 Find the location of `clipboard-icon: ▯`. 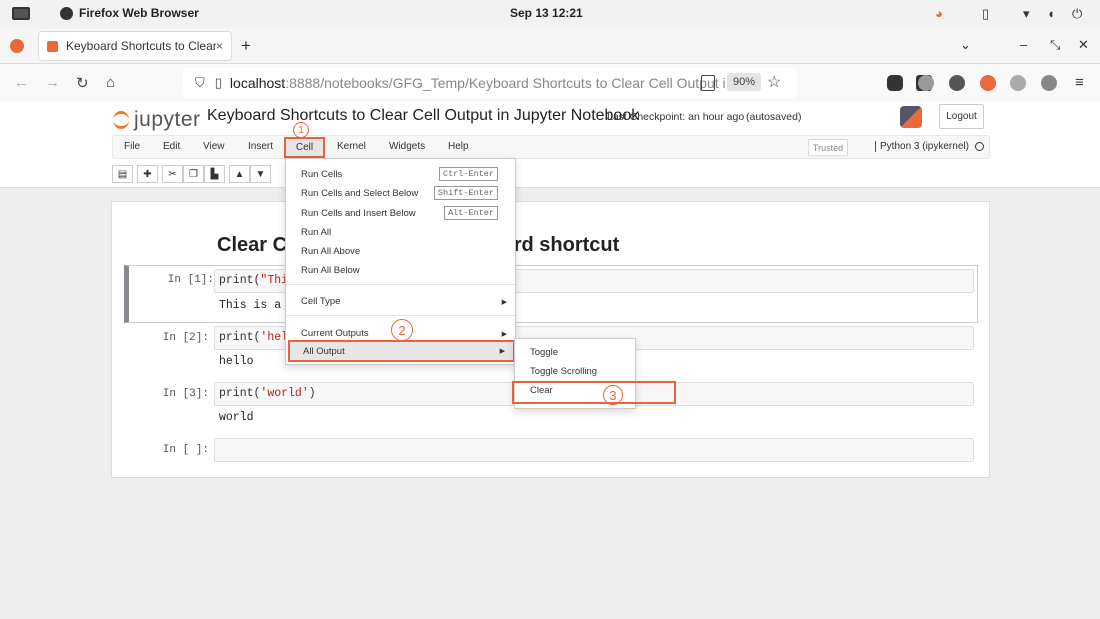

clipboard-icon: ▯ is located at coordinates (985, 14).